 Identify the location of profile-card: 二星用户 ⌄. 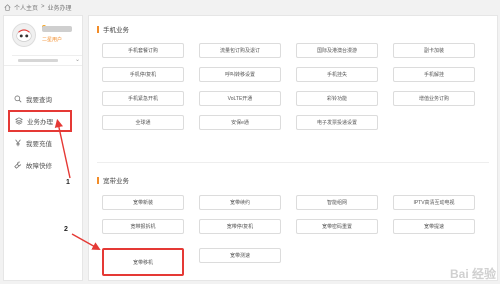
(43, 41).